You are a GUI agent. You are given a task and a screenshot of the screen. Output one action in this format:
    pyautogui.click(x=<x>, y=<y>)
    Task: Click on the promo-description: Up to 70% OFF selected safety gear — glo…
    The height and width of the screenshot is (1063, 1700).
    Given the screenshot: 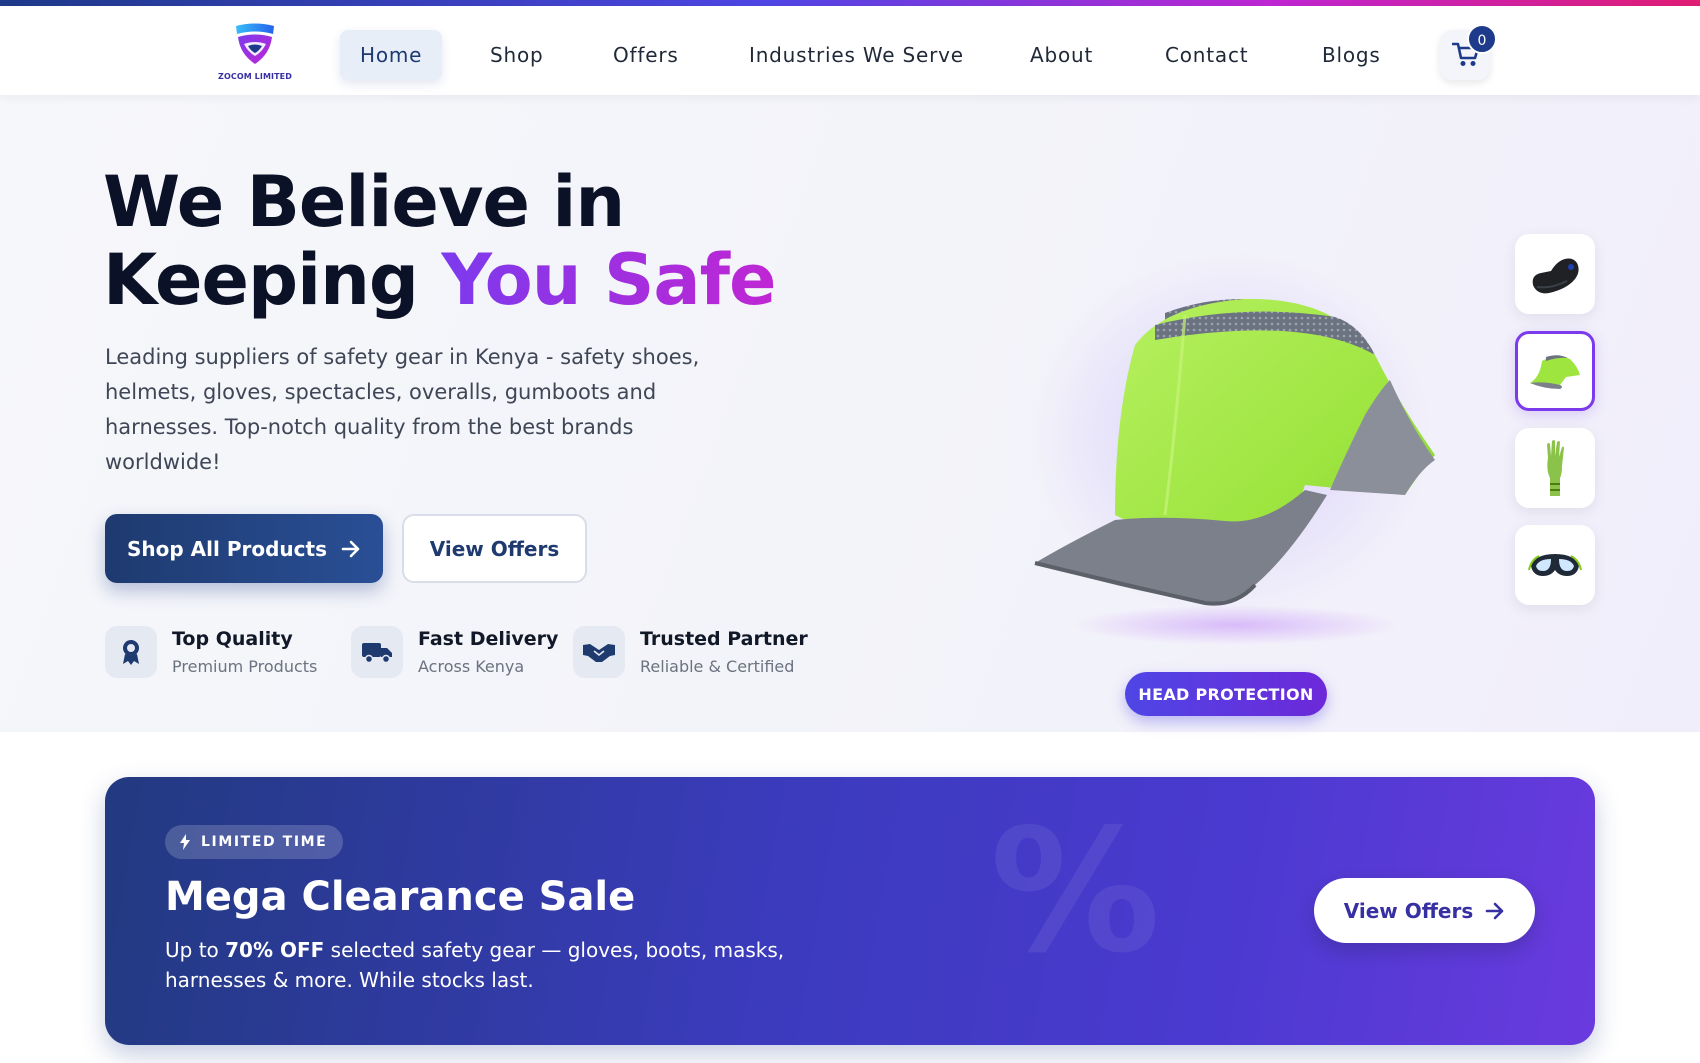 What is the action you would take?
    pyautogui.click(x=525, y=965)
    